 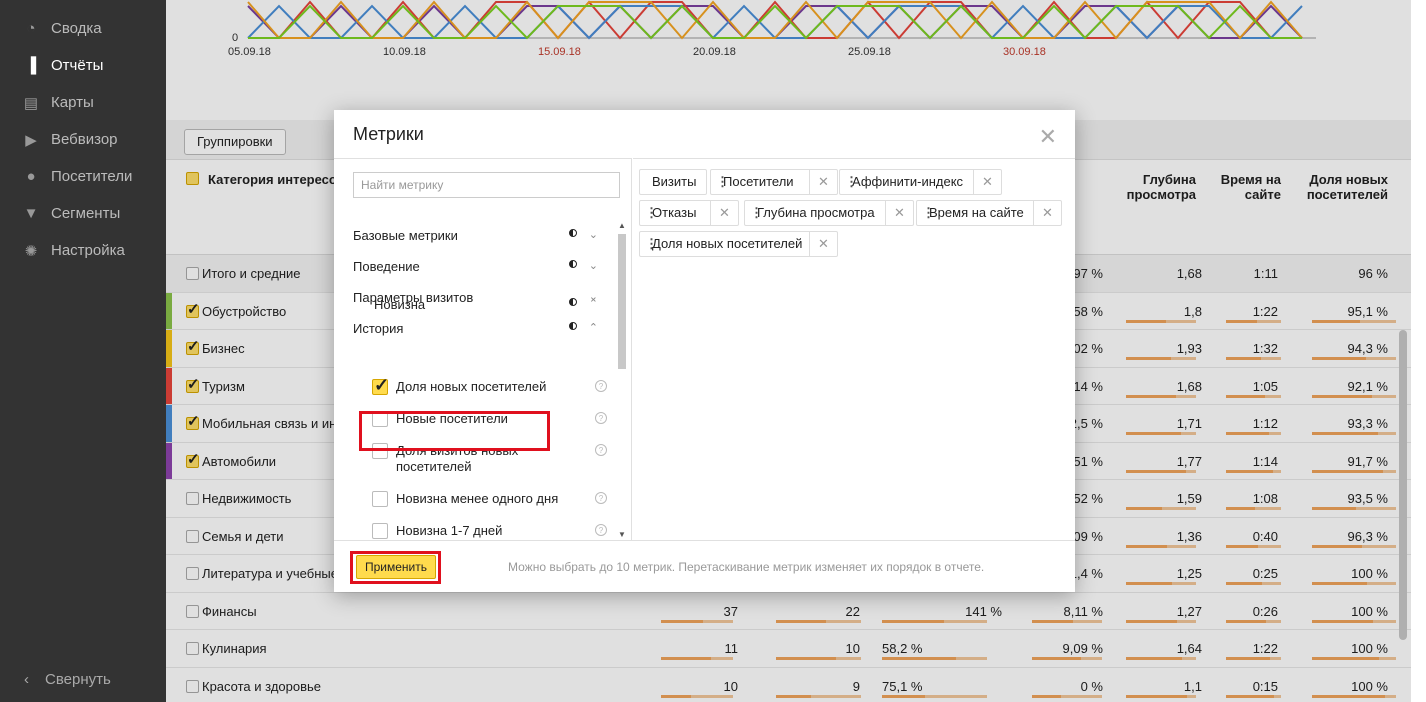 I want to click on metric-group-label: История, so click(x=378, y=328).